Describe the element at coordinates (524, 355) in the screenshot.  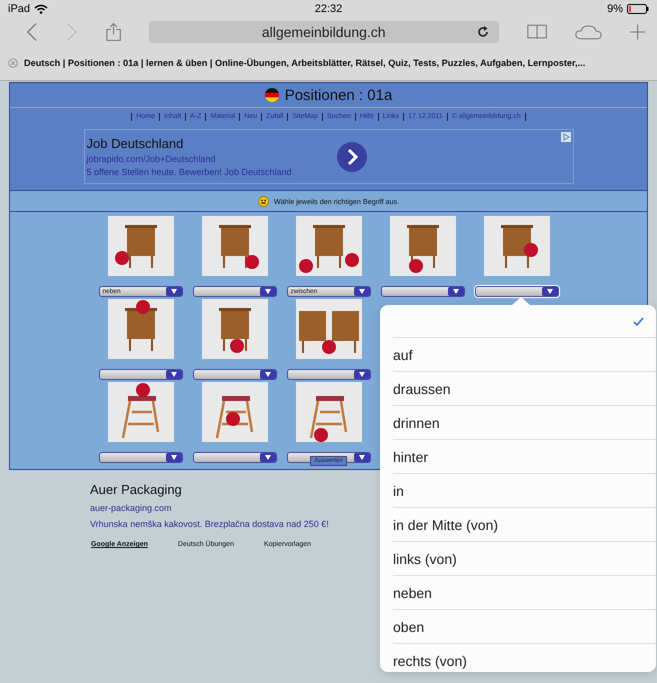
I see `option-item: auf` at that location.